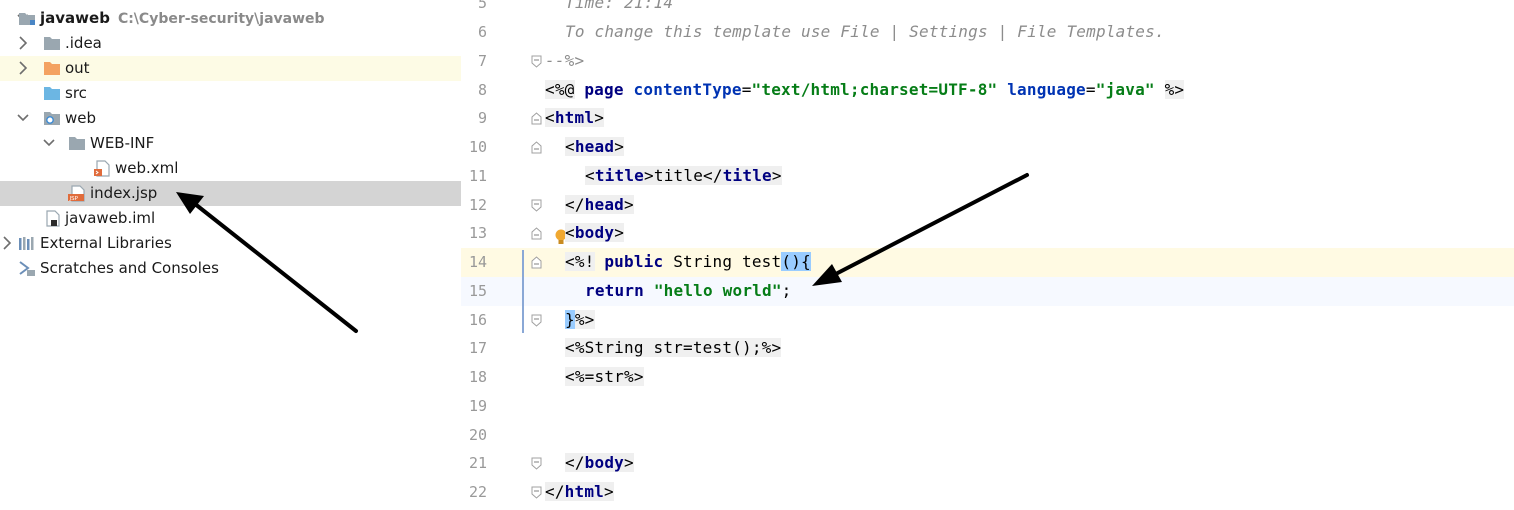 Image resolution: width=1514 pixels, height=510 pixels. Describe the element at coordinates (987, 233) in the screenshot. I see `code-line: 13 <body>` at that location.